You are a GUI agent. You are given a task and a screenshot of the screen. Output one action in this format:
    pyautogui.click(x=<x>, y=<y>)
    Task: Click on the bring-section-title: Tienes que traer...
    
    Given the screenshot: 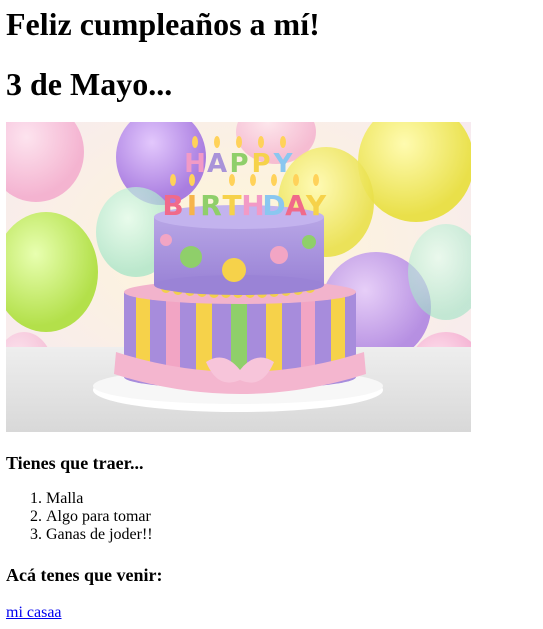 What is the action you would take?
    pyautogui.click(x=75, y=463)
    